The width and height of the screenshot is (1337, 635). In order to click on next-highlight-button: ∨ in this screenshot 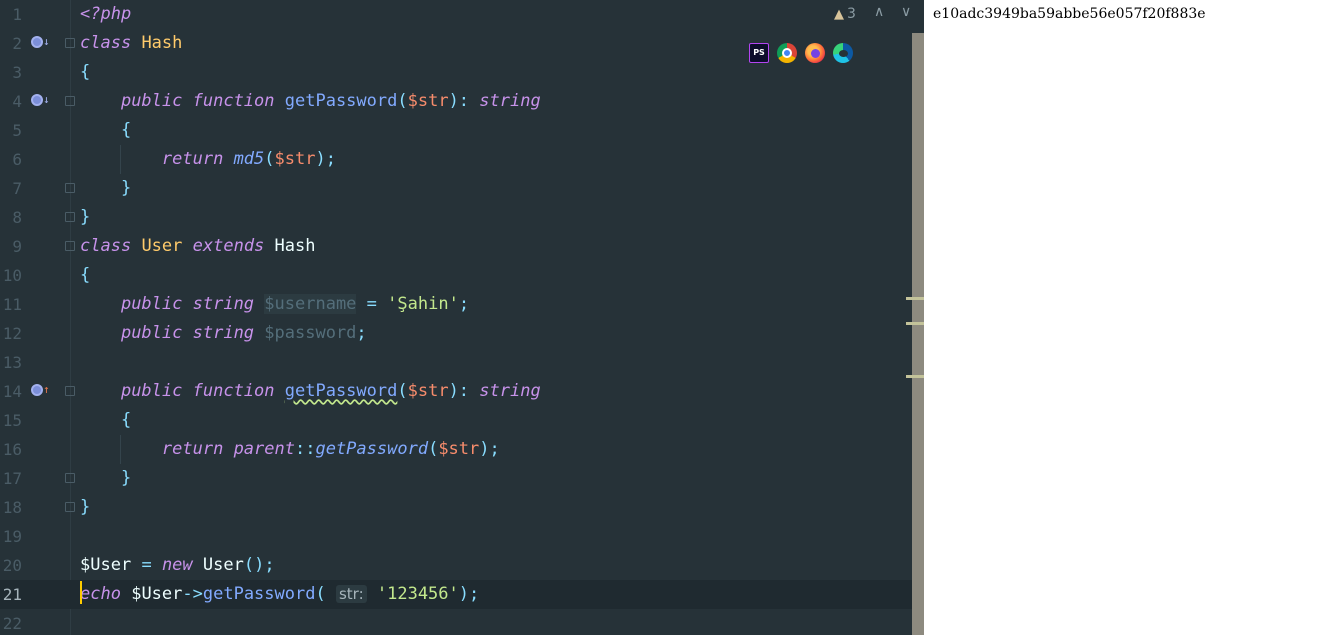, I will do `click(906, 12)`.